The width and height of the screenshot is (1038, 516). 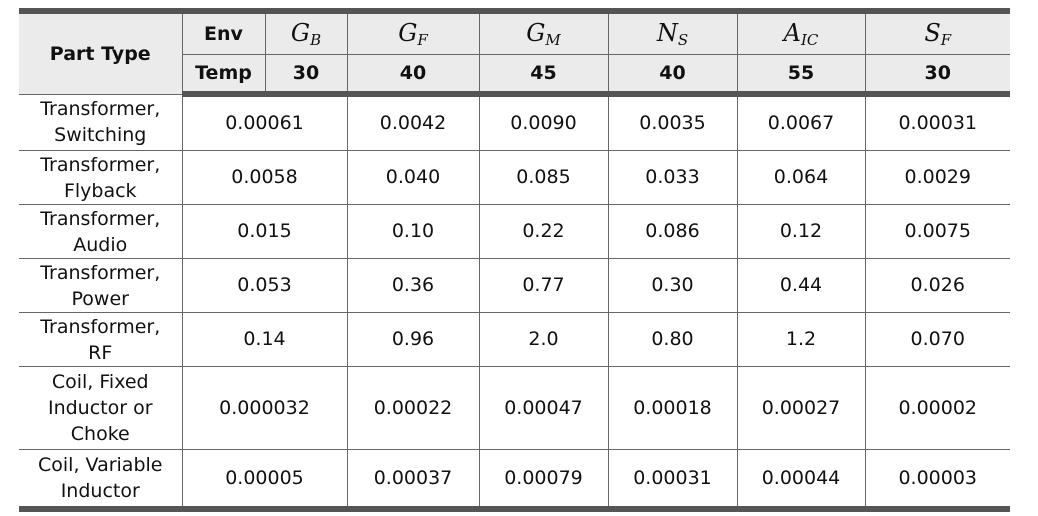 I want to click on value-cell: 0.00002, so click(x=937, y=408).